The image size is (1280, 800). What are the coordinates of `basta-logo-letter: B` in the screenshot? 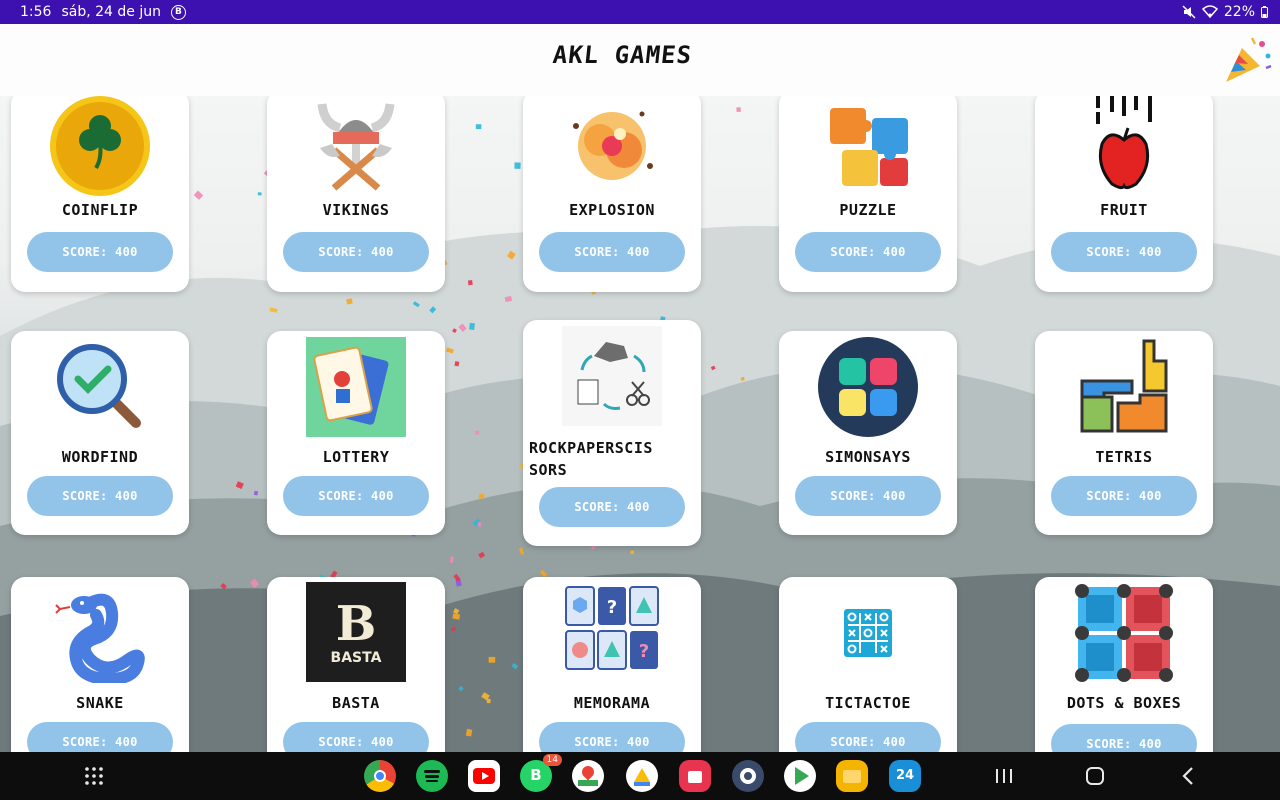 It's located at (356, 624).